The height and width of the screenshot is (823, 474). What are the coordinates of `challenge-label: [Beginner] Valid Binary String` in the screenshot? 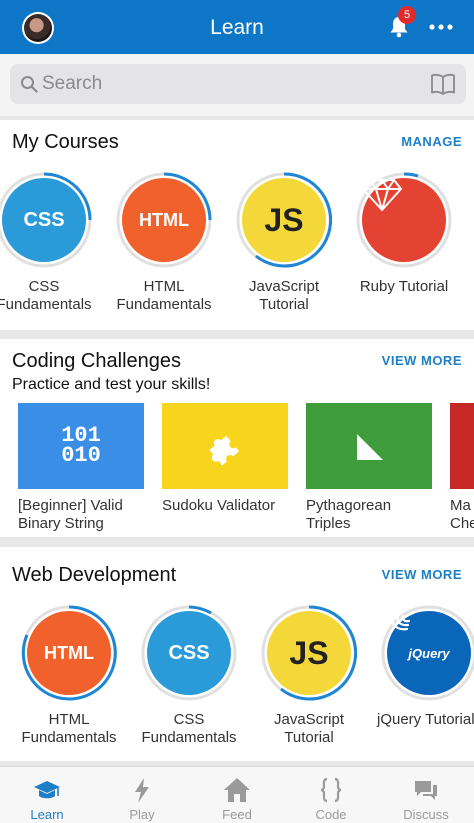 It's located at (70, 514).